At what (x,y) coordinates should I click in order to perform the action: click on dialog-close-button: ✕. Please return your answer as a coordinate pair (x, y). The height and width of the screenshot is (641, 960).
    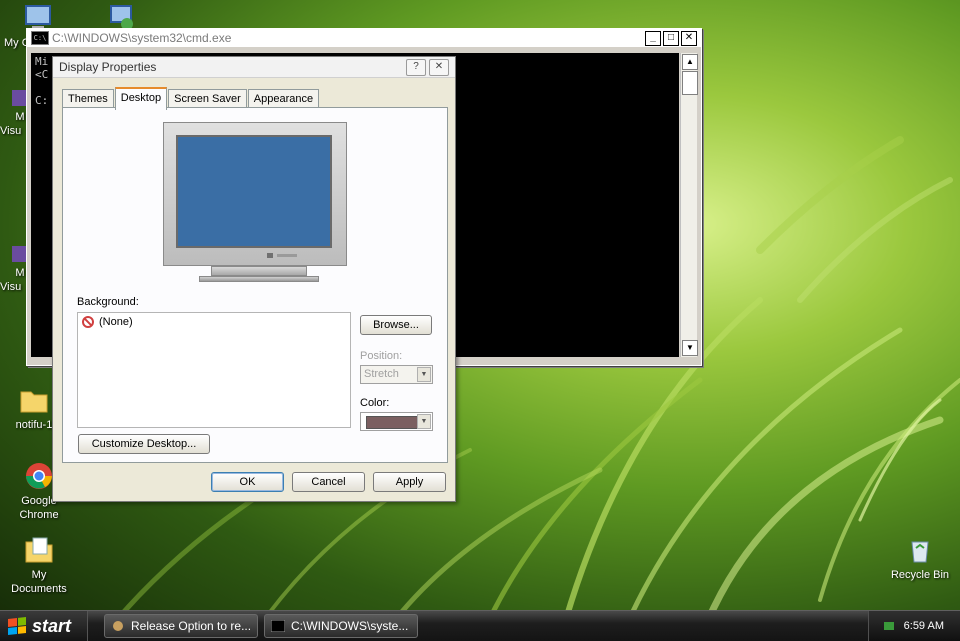
    Looking at the image, I should click on (439, 67).